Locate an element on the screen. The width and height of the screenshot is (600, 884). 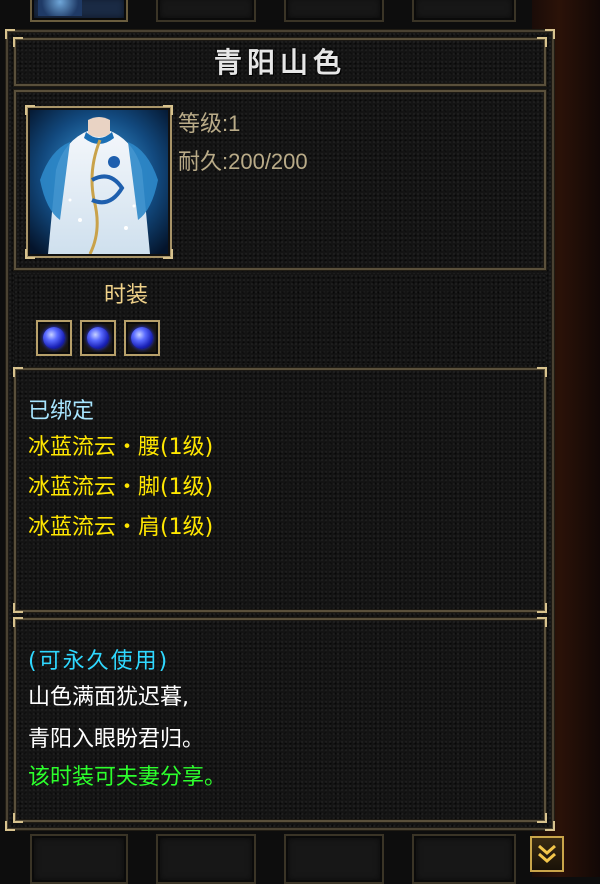
usage-duration: (可永久使用) is located at coordinates (99, 661).